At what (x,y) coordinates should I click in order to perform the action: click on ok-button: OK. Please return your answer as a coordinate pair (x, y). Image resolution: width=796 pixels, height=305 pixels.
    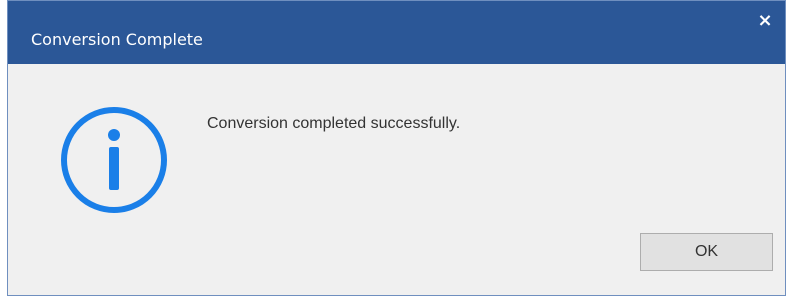
    Looking at the image, I should click on (706, 252).